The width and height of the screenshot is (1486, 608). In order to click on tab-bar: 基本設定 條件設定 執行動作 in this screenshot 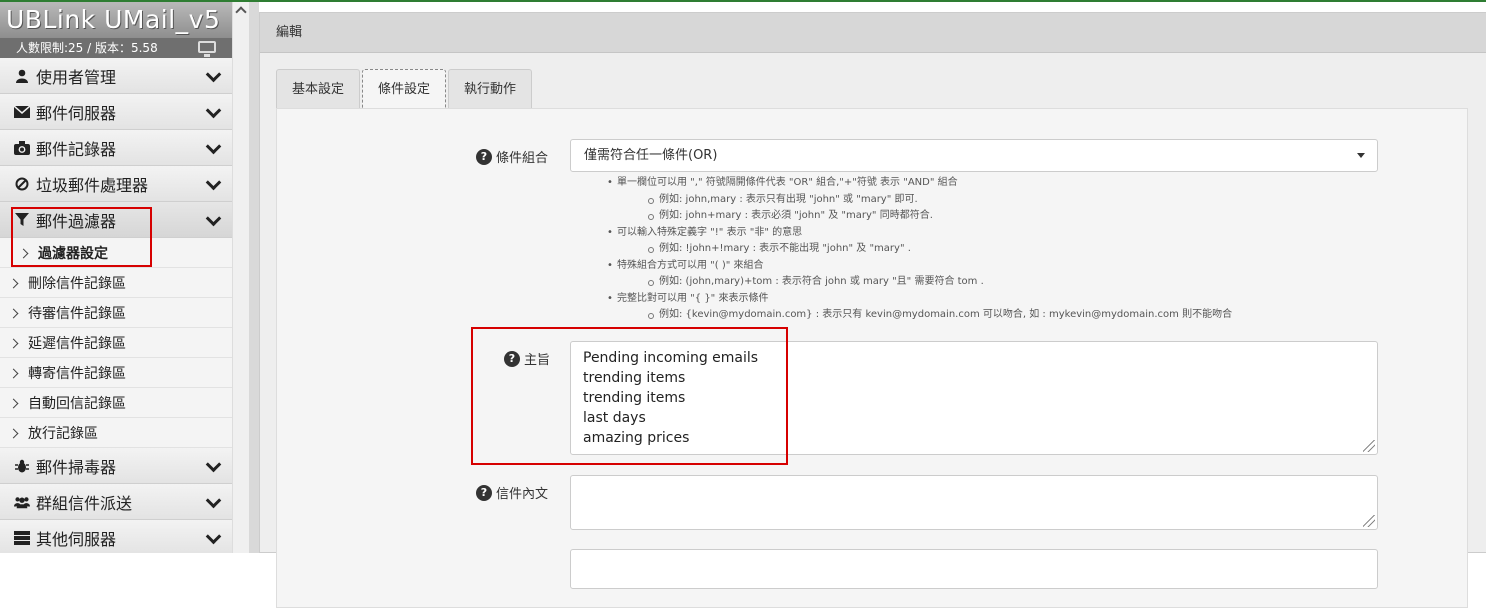, I will do `click(405, 89)`.